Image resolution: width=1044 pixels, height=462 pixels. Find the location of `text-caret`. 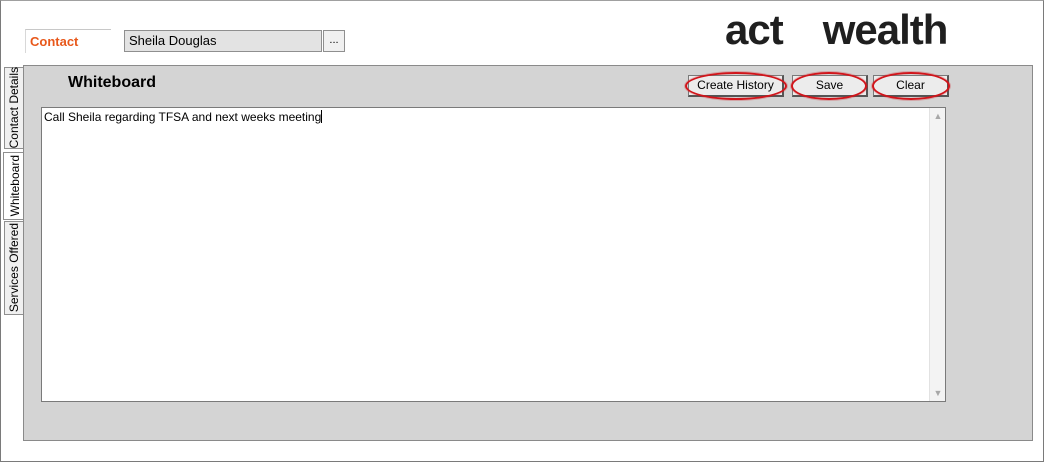

text-caret is located at coordinates (322, 116).